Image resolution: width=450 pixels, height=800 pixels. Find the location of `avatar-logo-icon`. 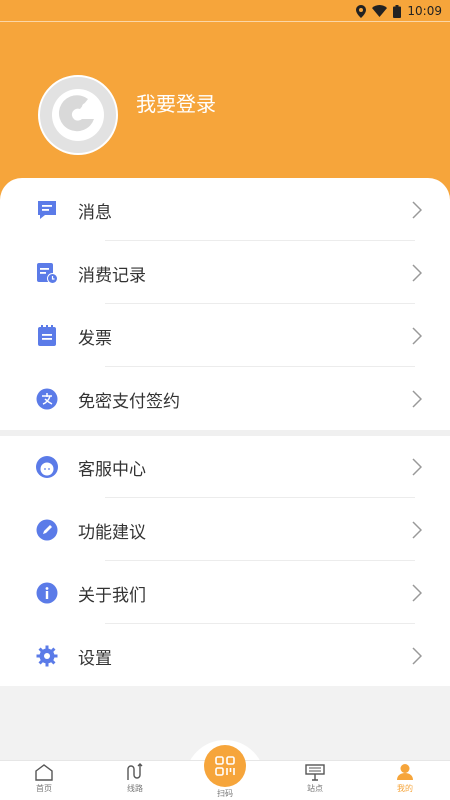

avatar-logo-icon is located at coordinates (78, 115).